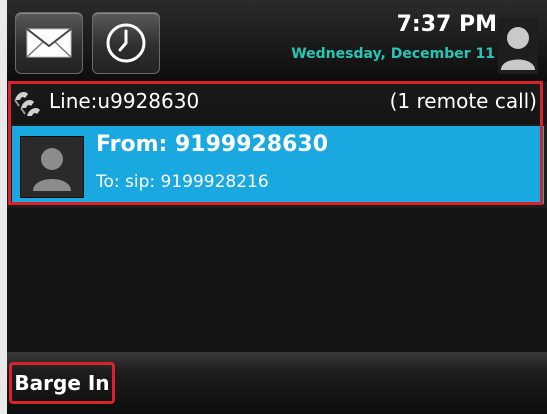 The height and width of the screenshot is (414, 547). I want to click on shared-line-icon, so click(27, 104).